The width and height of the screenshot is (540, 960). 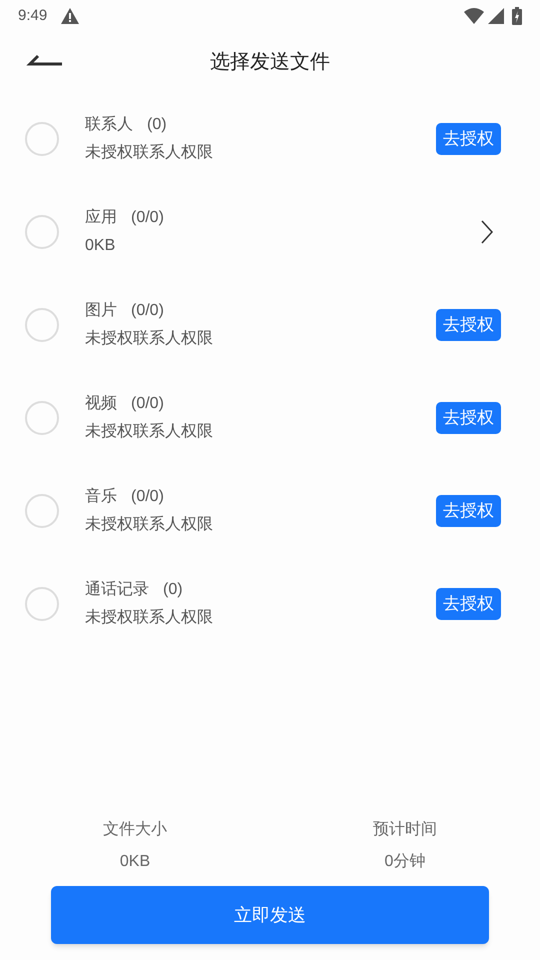 I want to click on category-title: 联系人, so click(x=109, y=124).